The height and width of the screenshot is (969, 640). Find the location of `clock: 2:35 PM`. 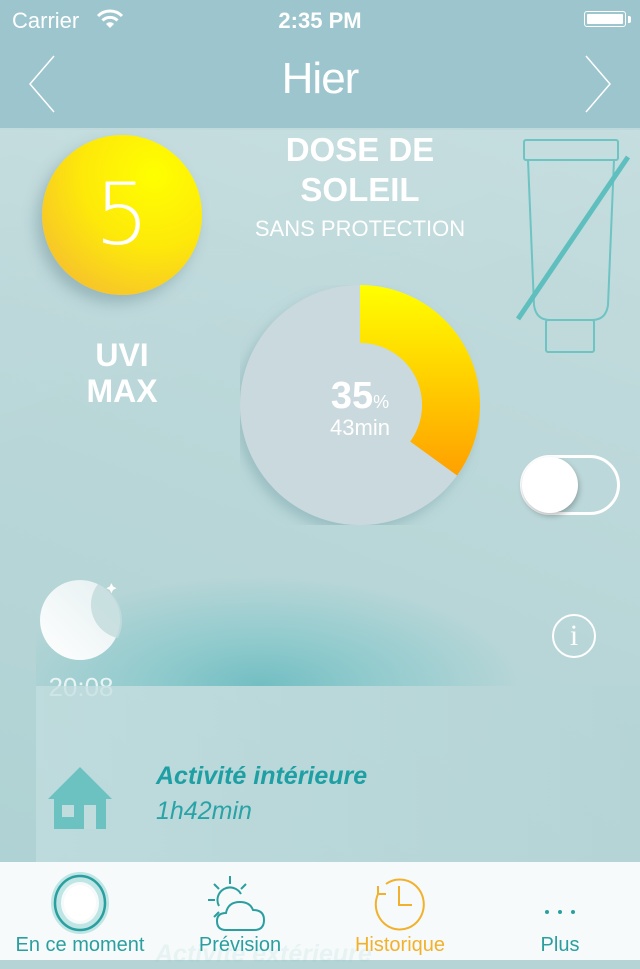

clock: 2:35 PM is located at coordinates (320, 20).